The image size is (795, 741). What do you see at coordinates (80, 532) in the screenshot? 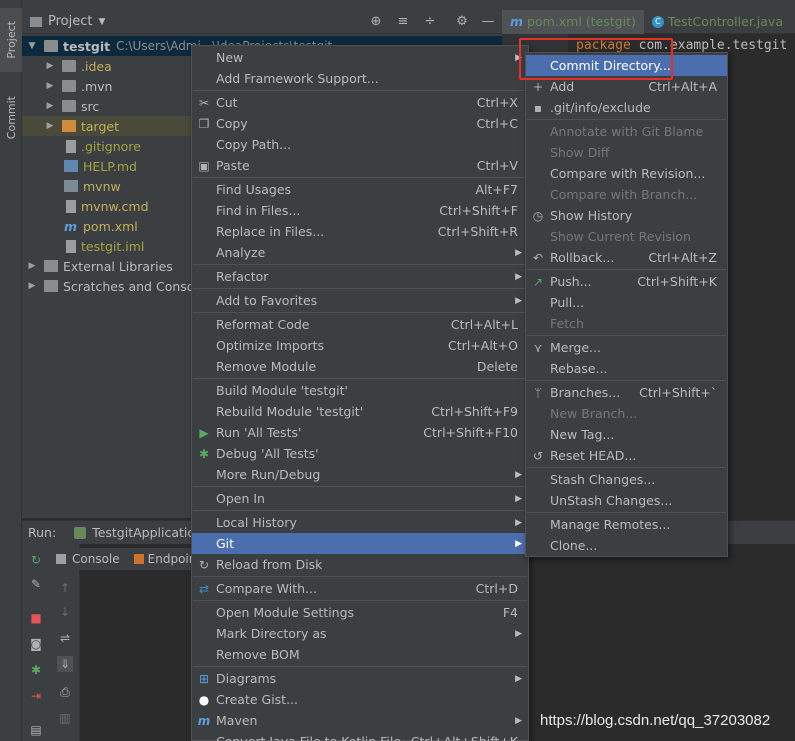
I see `spring-boot-icon` at bounding box center [80, 532].